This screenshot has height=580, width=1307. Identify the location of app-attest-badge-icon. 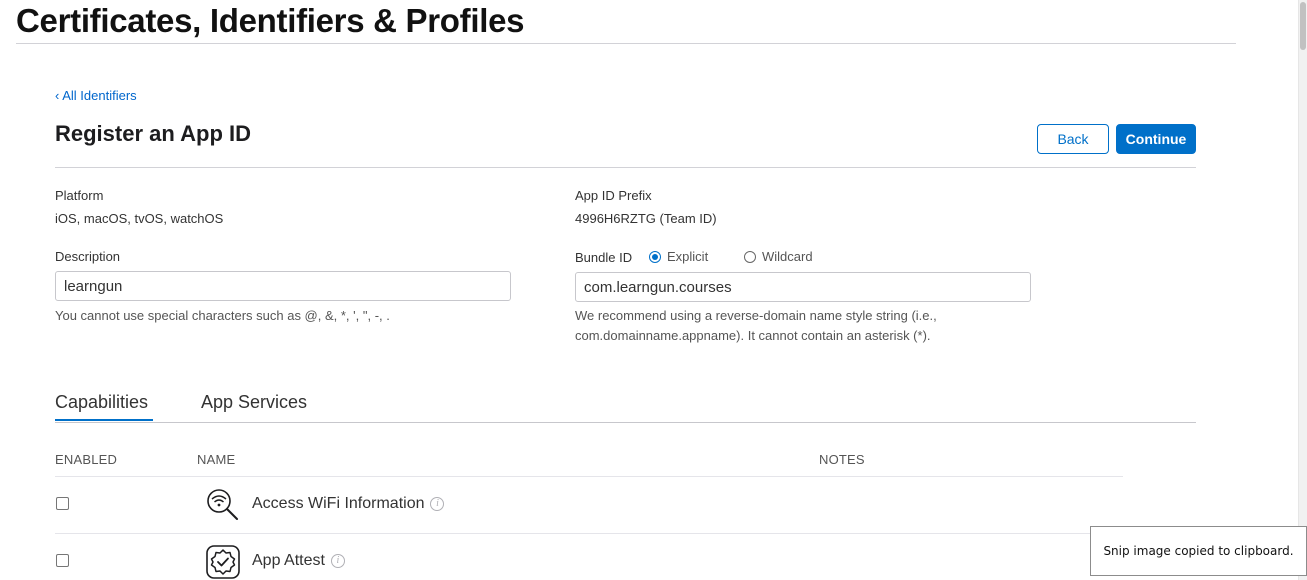
(223, 562).